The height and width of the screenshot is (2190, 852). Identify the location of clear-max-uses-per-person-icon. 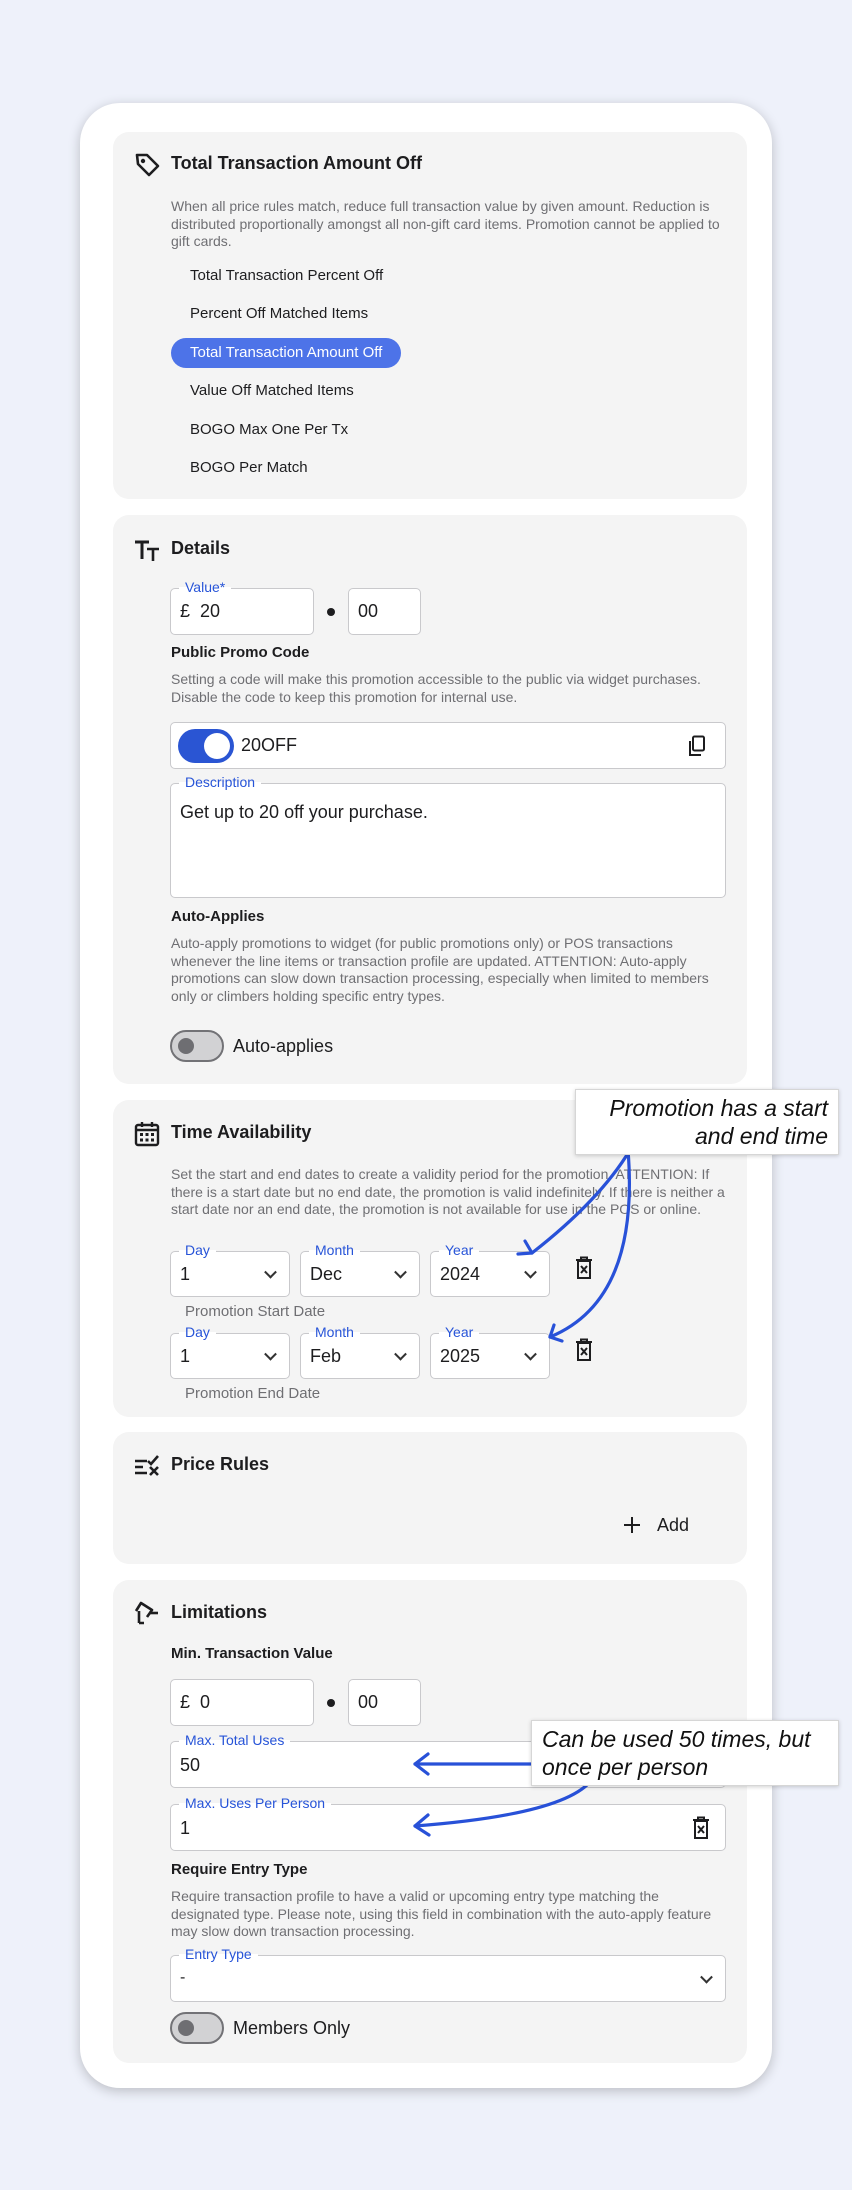
(701, 1828).